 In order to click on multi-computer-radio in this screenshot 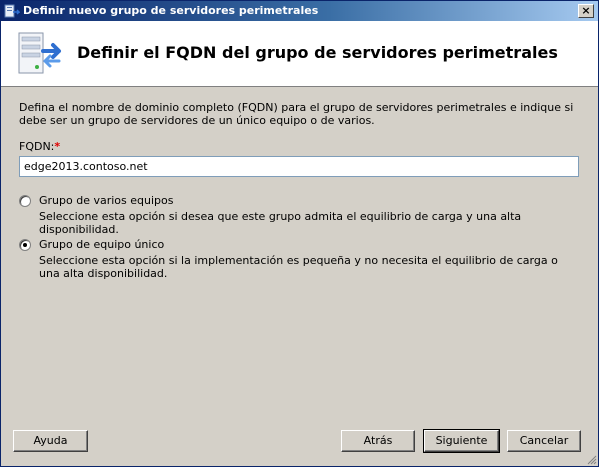, I will do `click(25, 201)`.